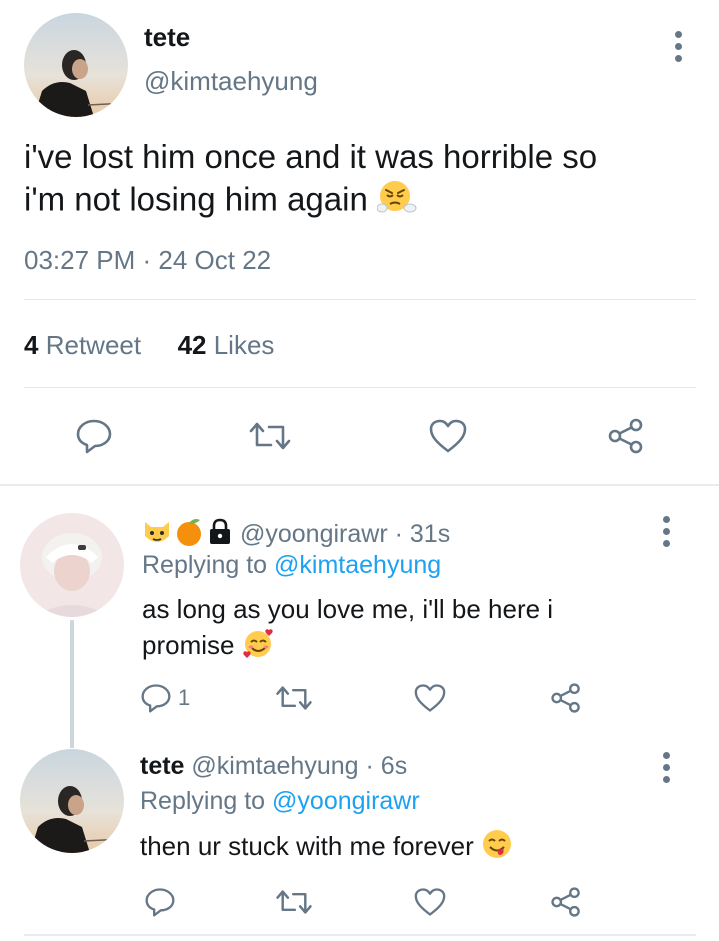 The width and height of the screenshot is (719, 941). I want to click on reply-time: · 6s, so click(387, 766).